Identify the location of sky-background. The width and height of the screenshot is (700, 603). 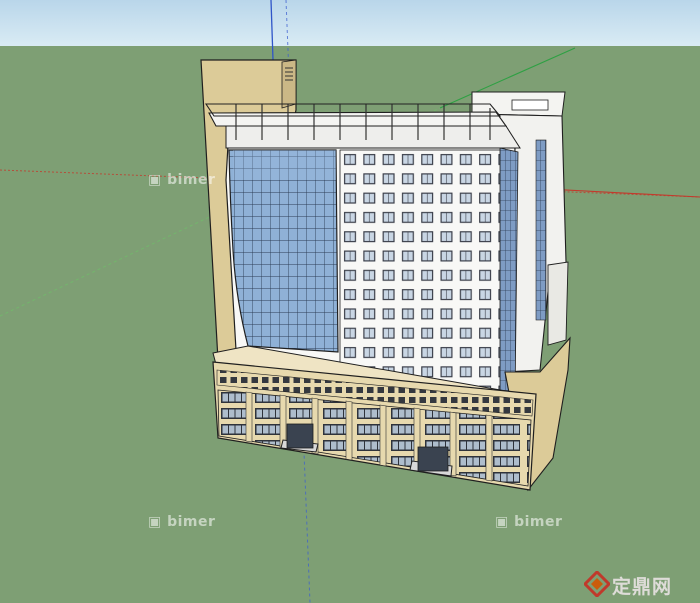
(350, 23).